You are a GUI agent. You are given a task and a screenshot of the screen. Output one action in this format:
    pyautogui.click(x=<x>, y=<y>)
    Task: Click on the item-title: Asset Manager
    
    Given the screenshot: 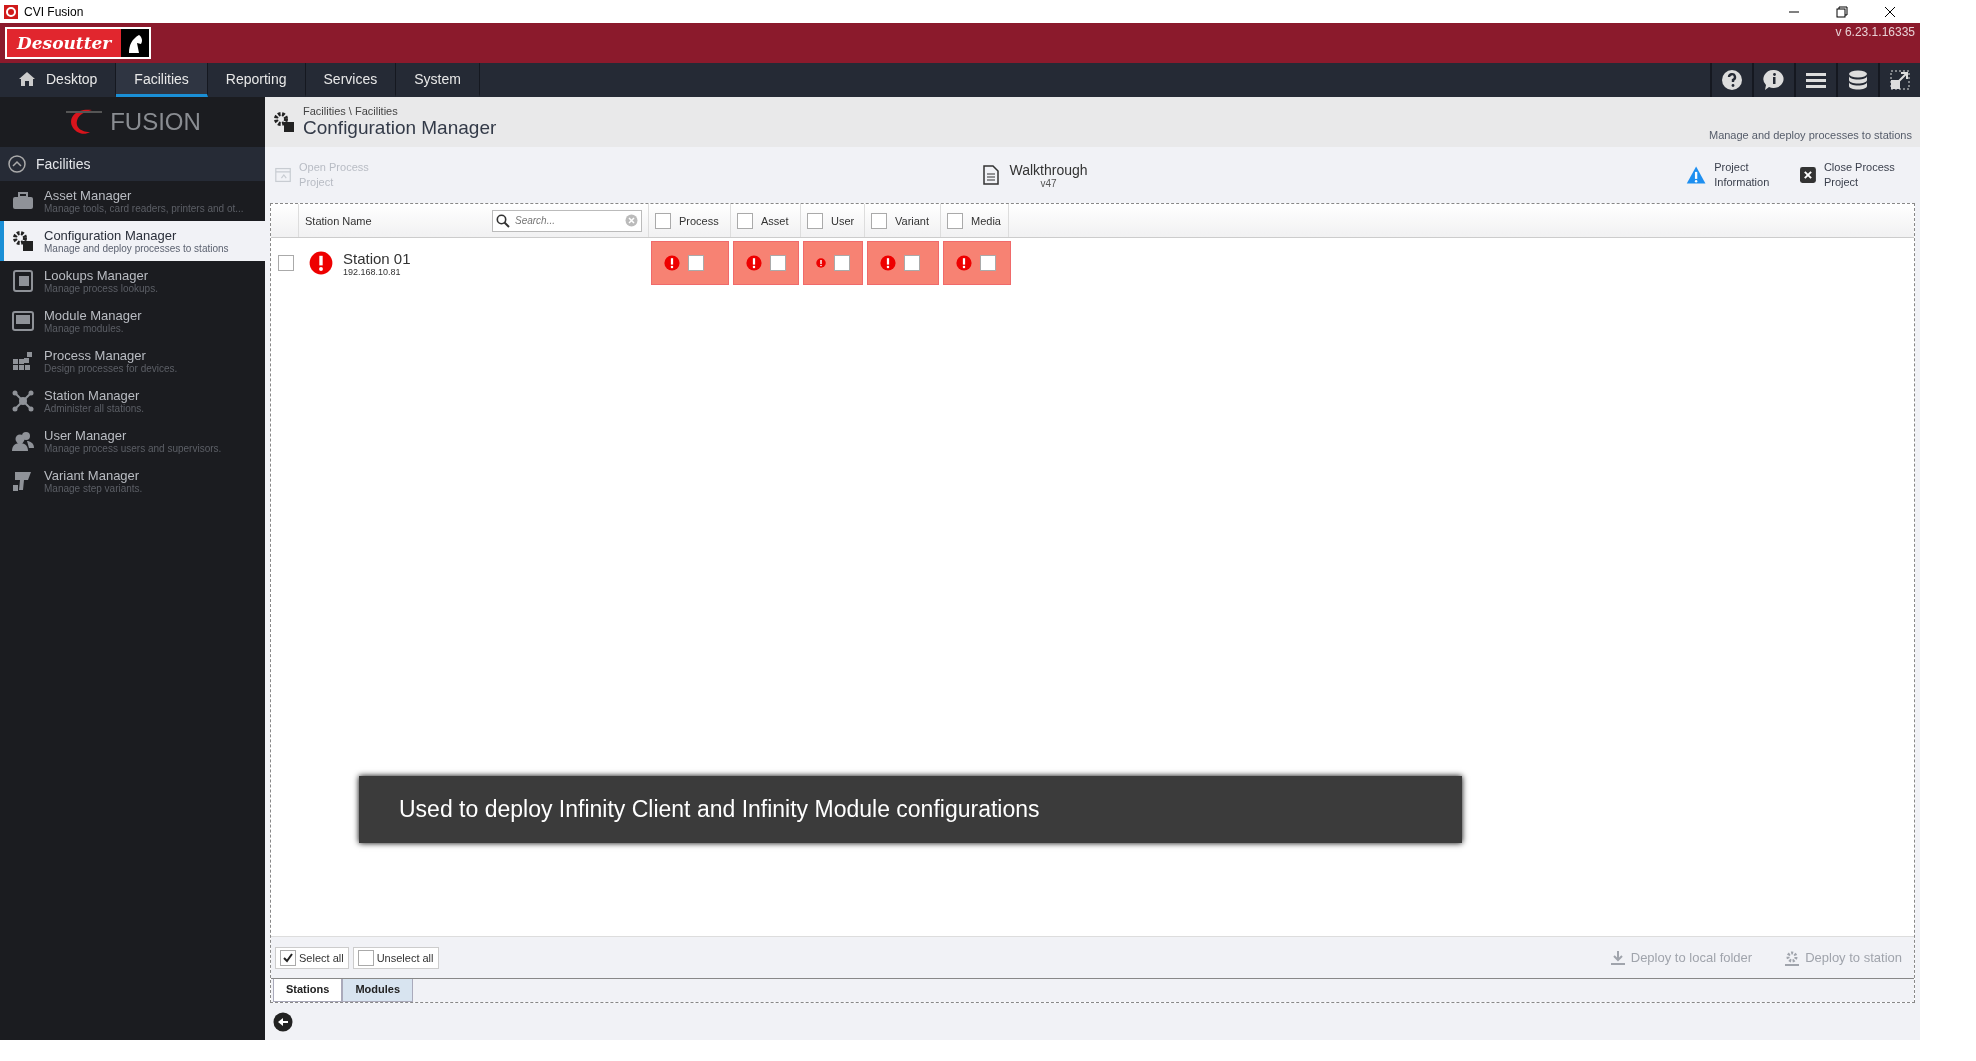 What is the action you would take?
    pyautogui.click(x=88, y=195)
    